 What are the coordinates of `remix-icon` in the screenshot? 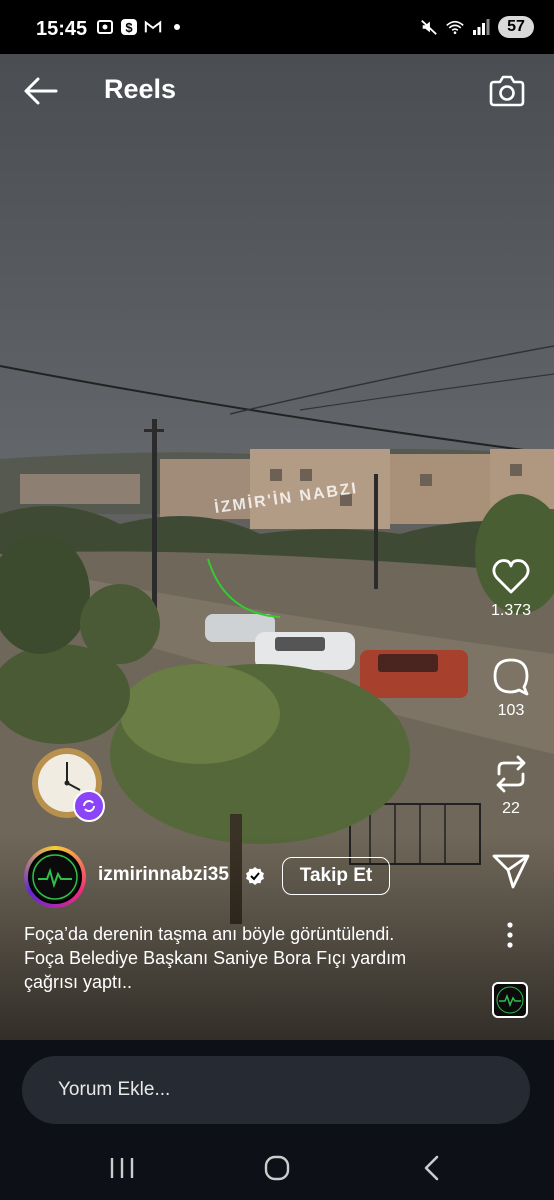 It's located at (89, 806).